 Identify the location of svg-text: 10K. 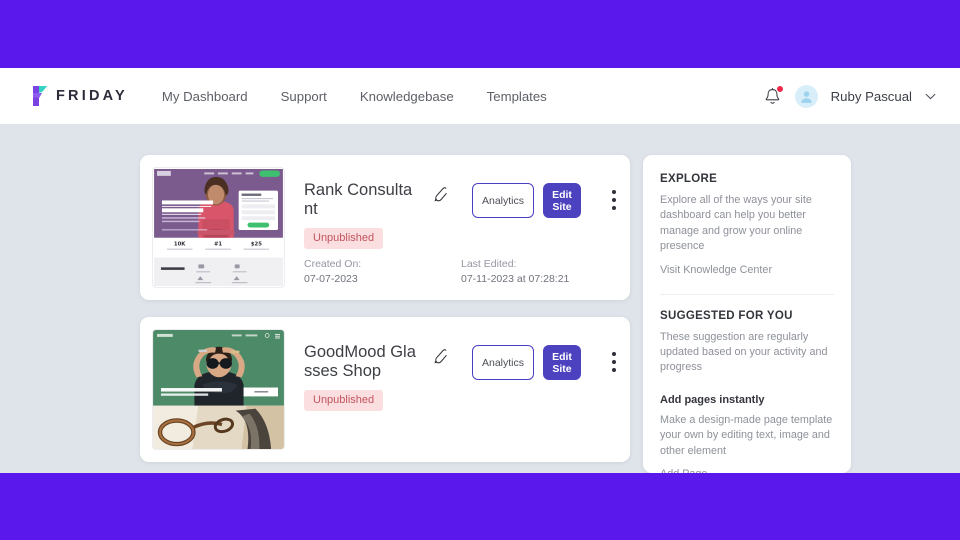
(180, 245).